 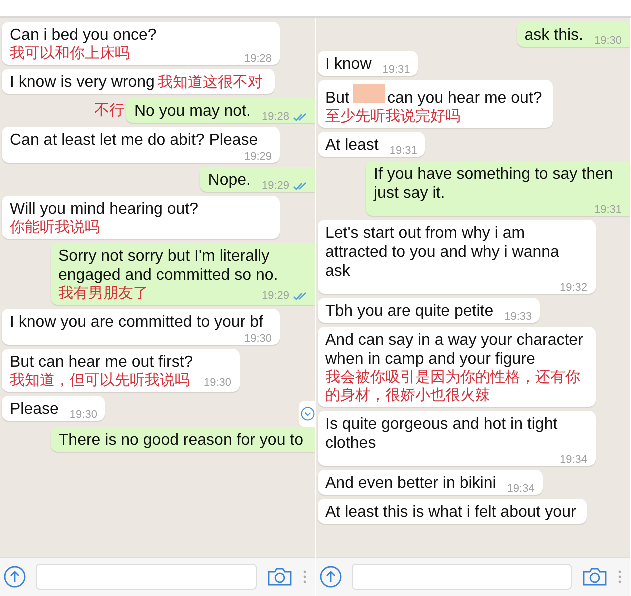 What do you see at coordinates (109, 111) in the screenshot?
I see `annotation: 不行` at bounding box center [109, 111].